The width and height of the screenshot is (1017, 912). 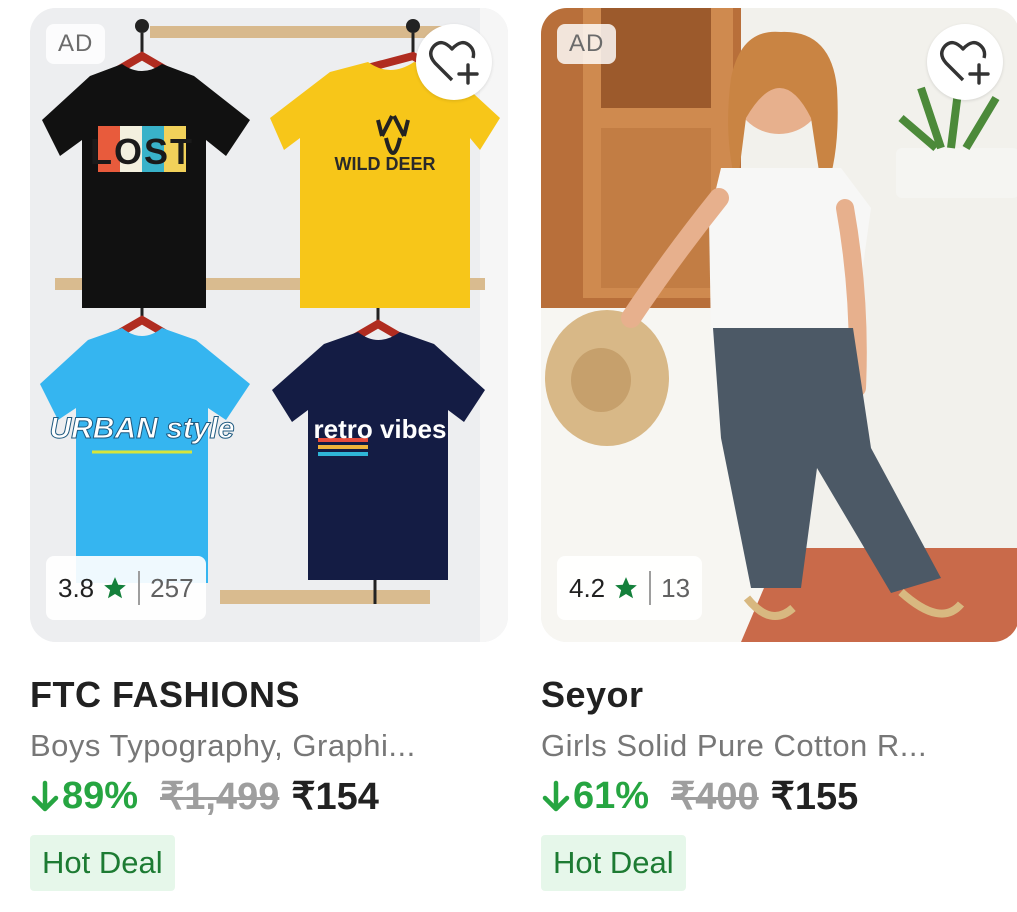 I want to click on price-row: 61% ₹400 ₹155, so click(x=779, y=796).